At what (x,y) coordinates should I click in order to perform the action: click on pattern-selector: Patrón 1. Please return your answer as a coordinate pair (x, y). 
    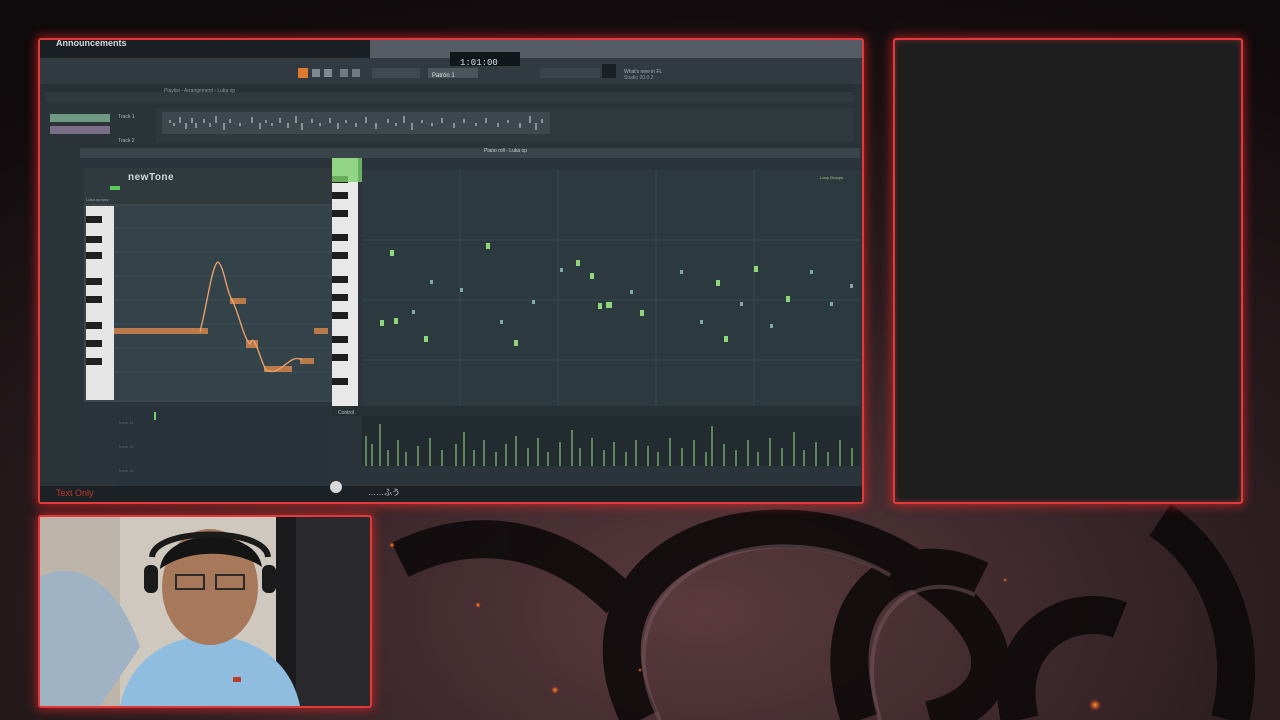
    Looking at the image, I should click on (443, 76).